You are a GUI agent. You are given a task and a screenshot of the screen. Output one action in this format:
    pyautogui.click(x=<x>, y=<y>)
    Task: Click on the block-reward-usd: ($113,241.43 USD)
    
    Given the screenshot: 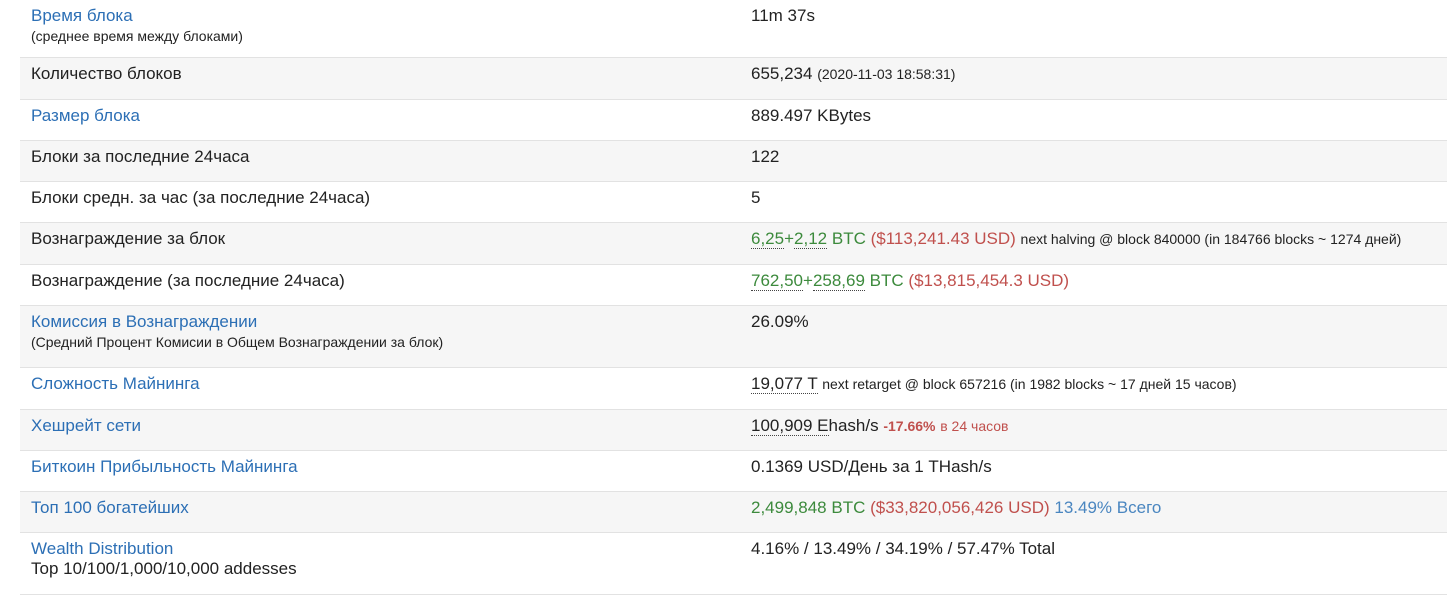 What is the action you would take?
    pyautogui.click(x=943, y=238)
    